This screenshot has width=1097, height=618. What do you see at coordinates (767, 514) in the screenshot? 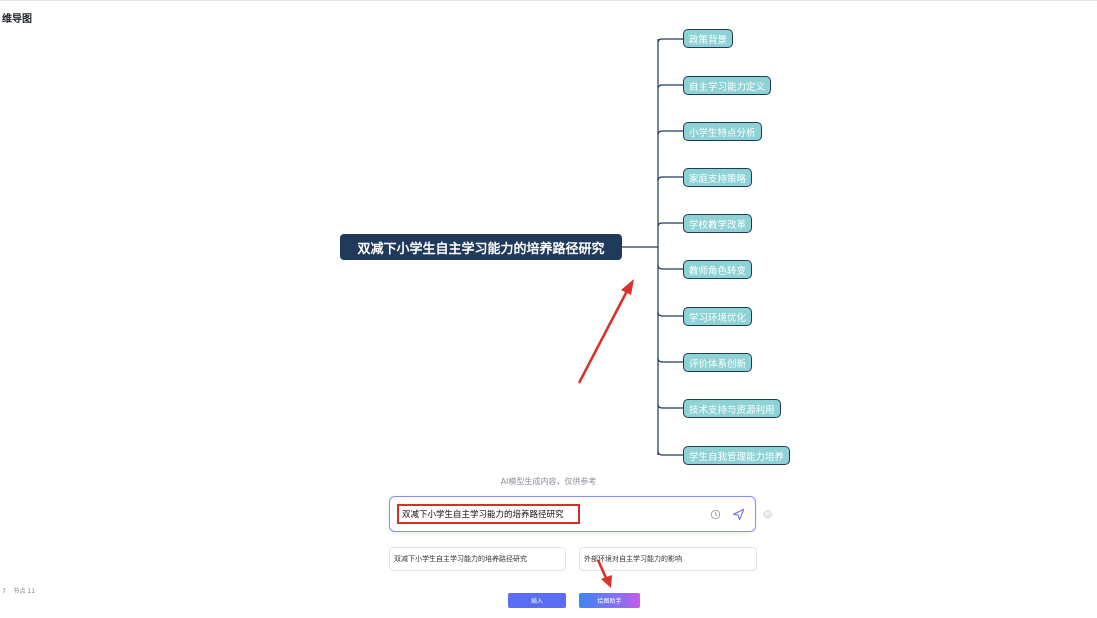
I see `close-icon: ×` at bounding box center [767, 514].